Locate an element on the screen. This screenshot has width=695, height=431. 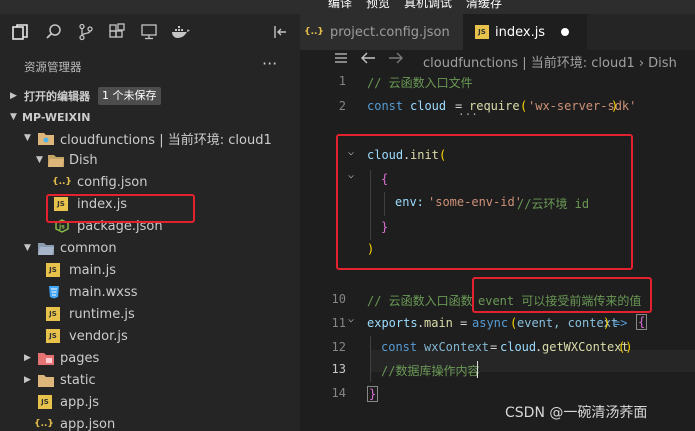
tree-item-label: static is located at coordinates (78, 380).